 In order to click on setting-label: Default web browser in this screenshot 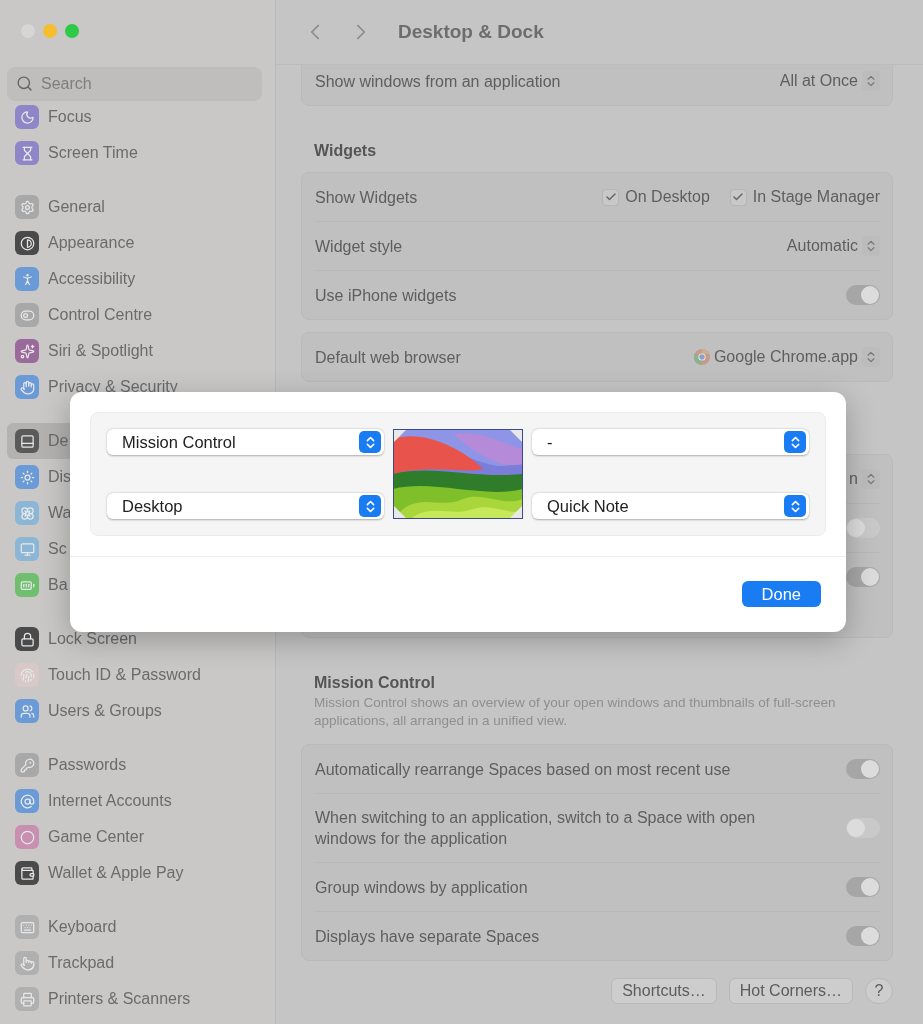, I will do `click(388, 357)`.